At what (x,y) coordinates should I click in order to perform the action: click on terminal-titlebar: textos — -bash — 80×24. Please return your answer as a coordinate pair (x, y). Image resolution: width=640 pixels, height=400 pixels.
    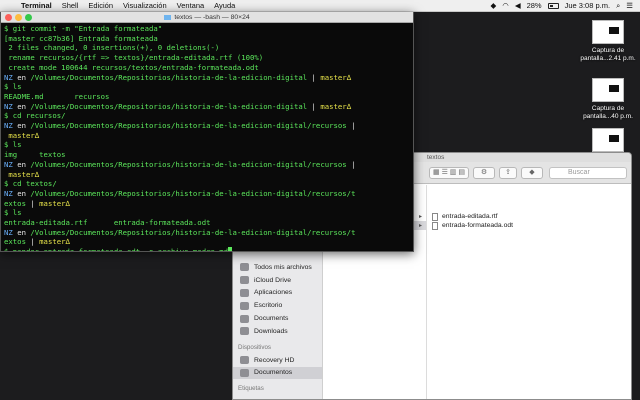
    Looking at the image, I should click on (207, 17).